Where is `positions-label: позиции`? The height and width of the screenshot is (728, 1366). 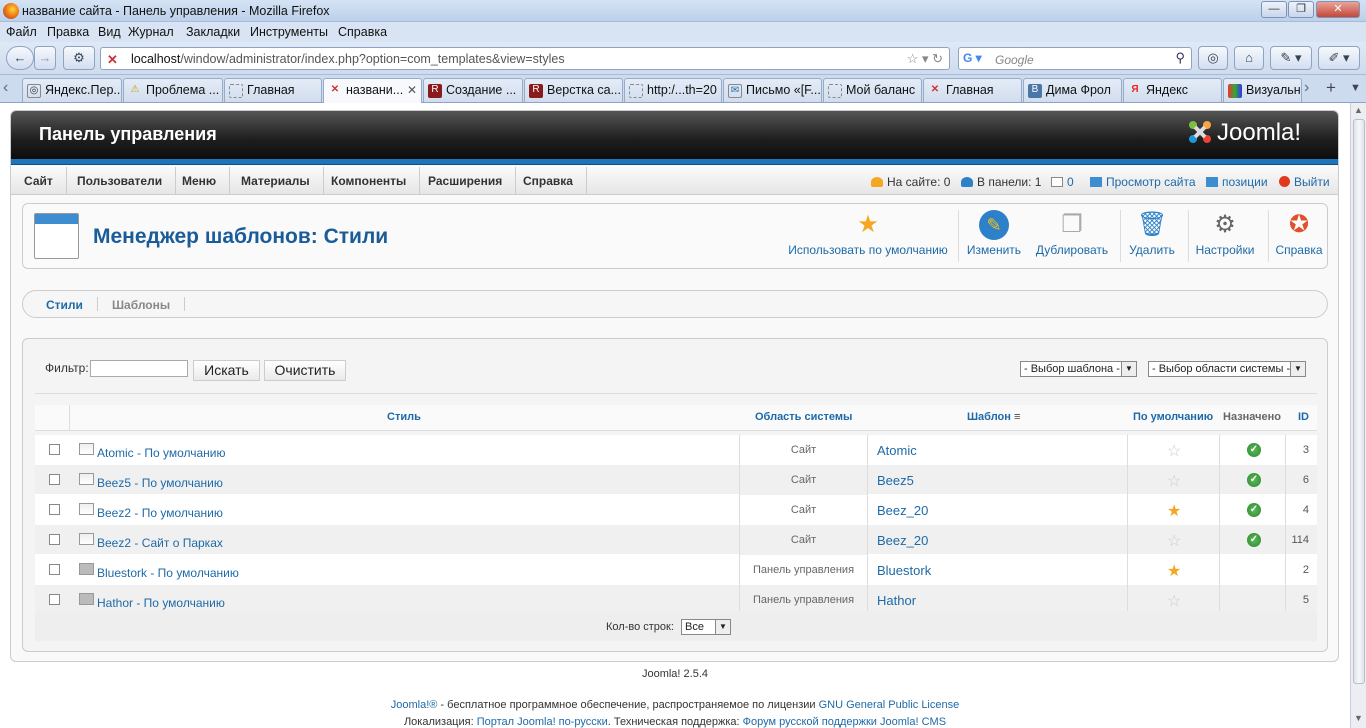
positions-label: позиции is located at coordinates (1245, 182).